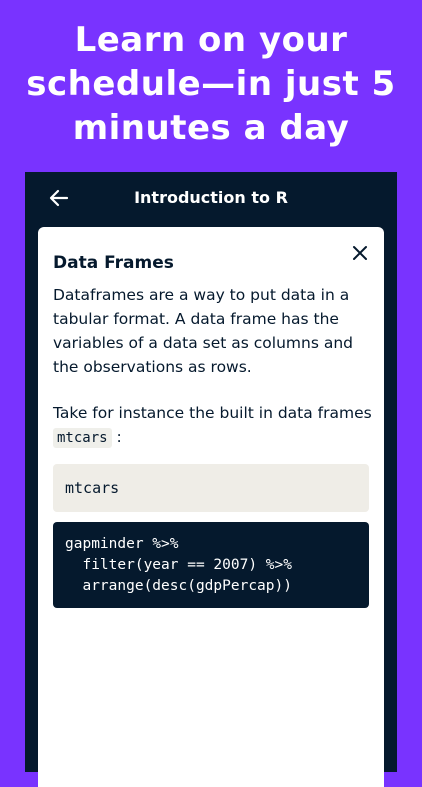 The width and height of the screenshot is (422, 787). What do you see at coordinates (211, 128) in the screenshot?
I see `headline-line-3: minutes a day` at bounding box center [211, 128].